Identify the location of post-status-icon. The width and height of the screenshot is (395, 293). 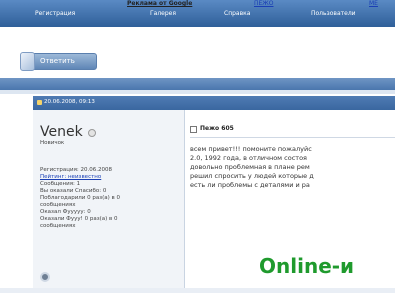
(39, 102).